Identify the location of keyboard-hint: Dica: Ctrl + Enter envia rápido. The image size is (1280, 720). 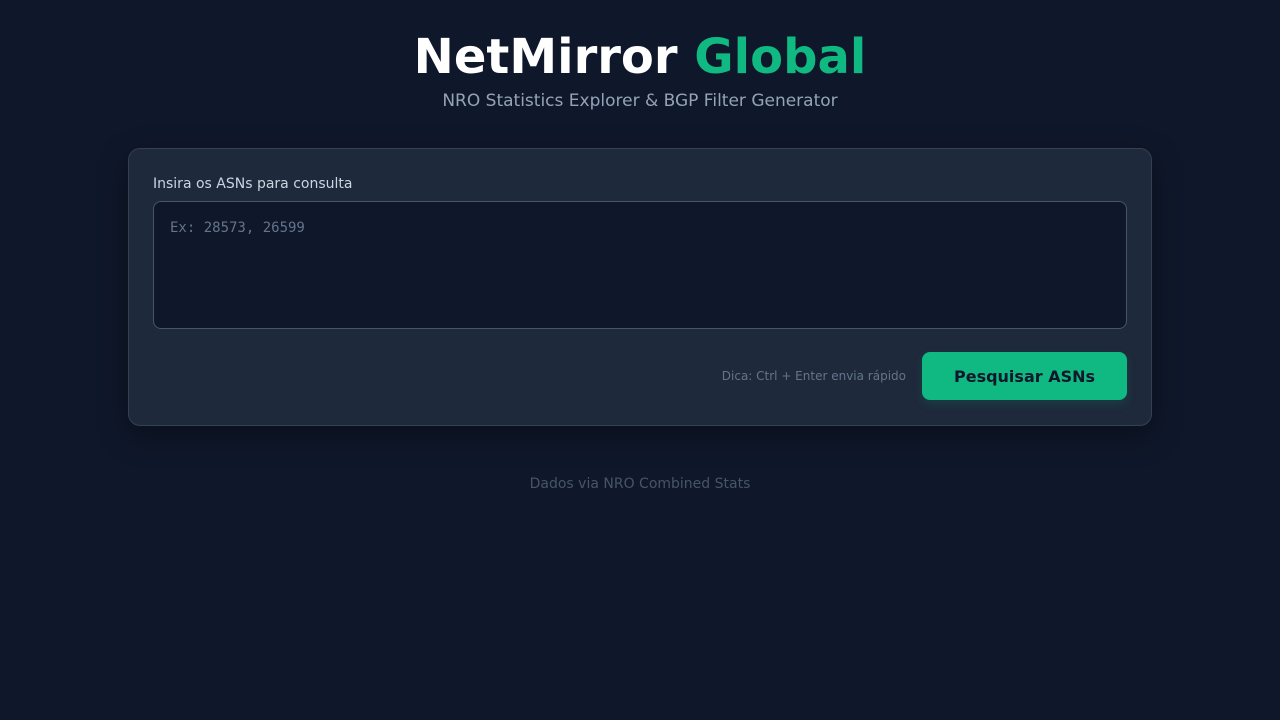
(813, 376).